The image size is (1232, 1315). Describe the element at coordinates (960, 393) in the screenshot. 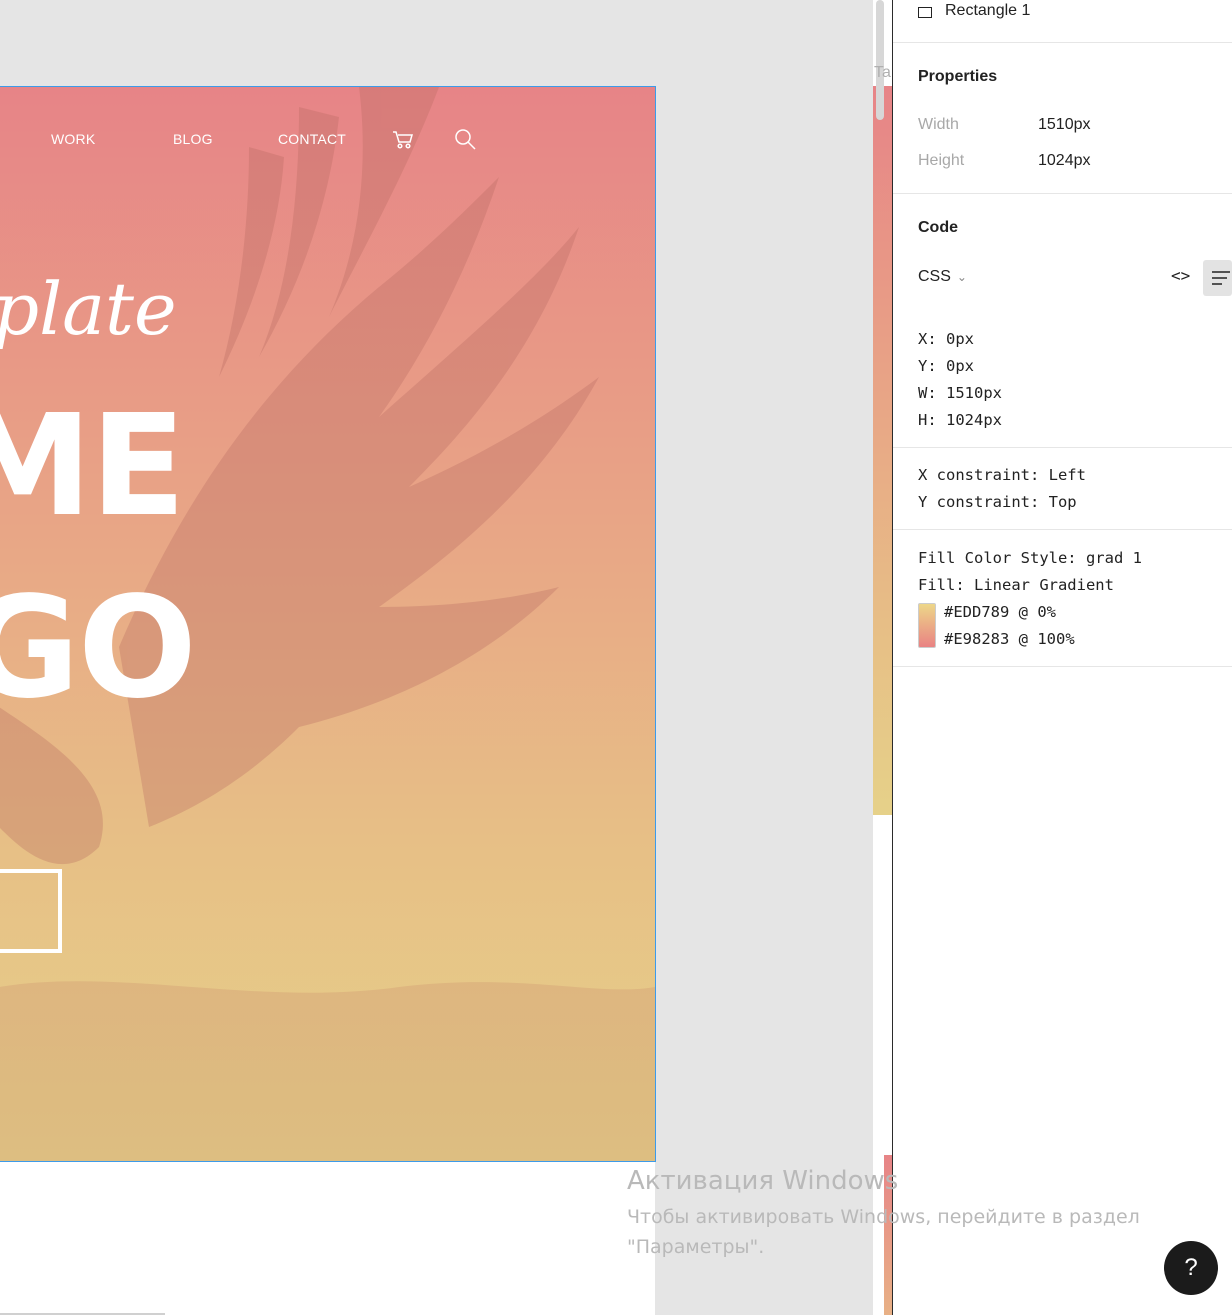

I see `code-line-w: W: 1510px` at that location.